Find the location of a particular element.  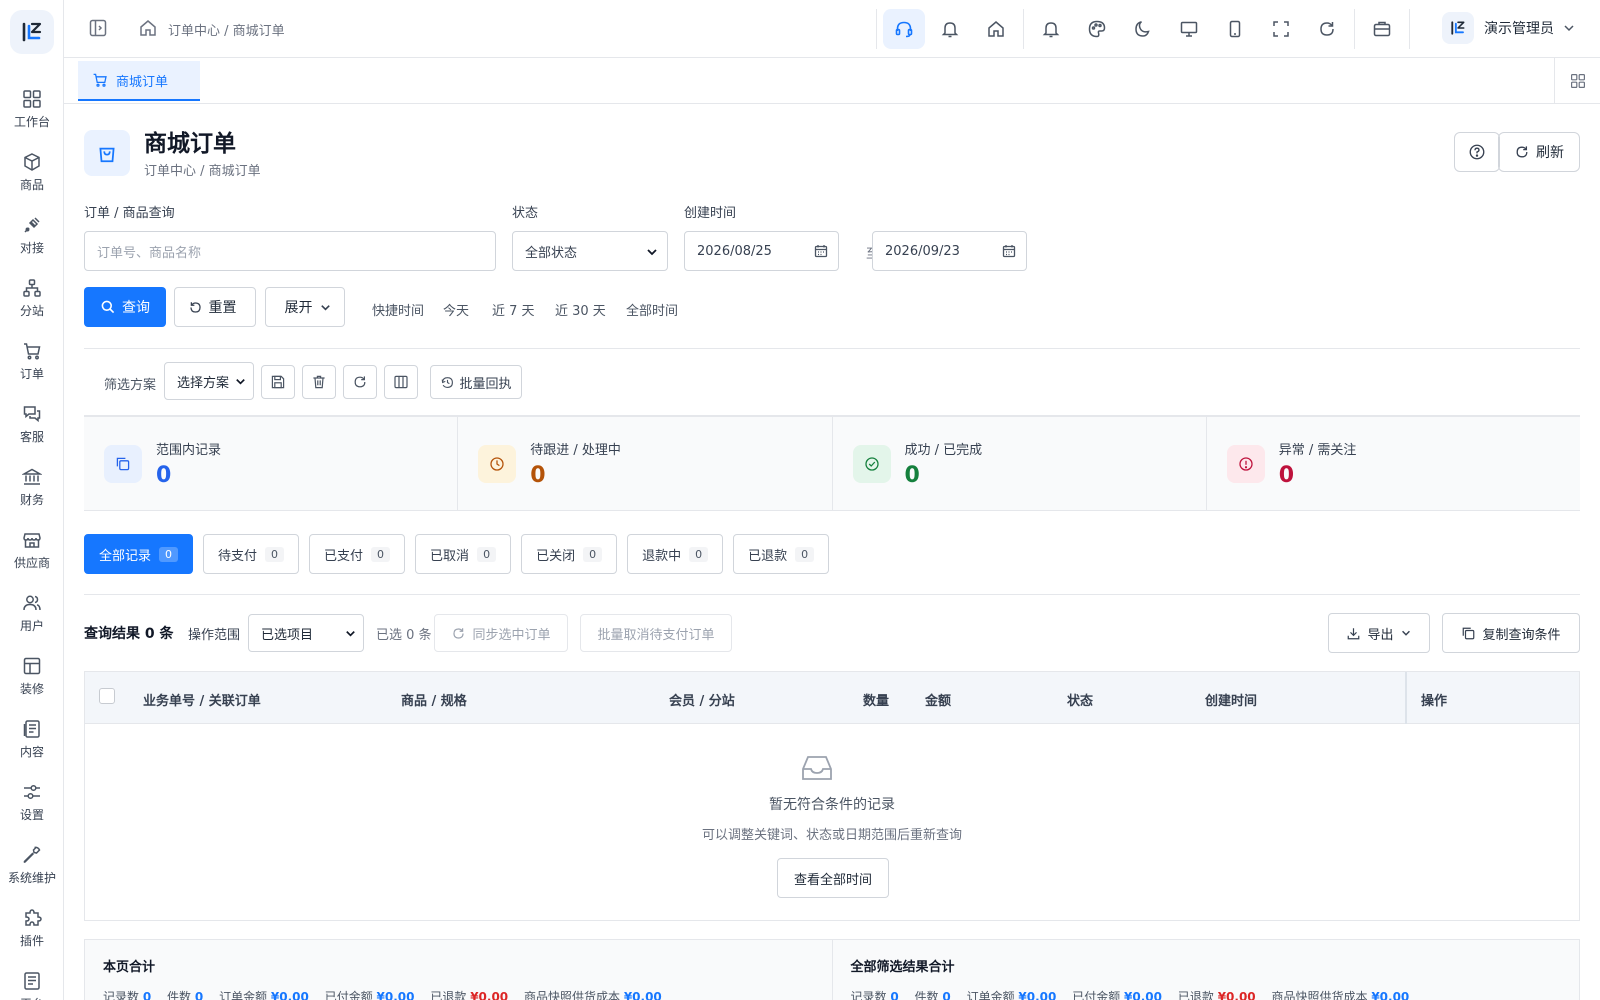

search-button: 查询 is located at coordinates (125, 307).